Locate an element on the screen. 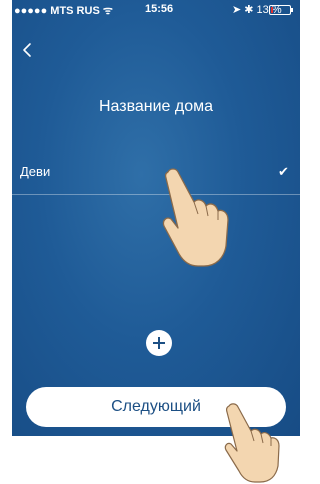 This screenshot has height=484, width=320. battery-tip is located at coordinates (292, 10).